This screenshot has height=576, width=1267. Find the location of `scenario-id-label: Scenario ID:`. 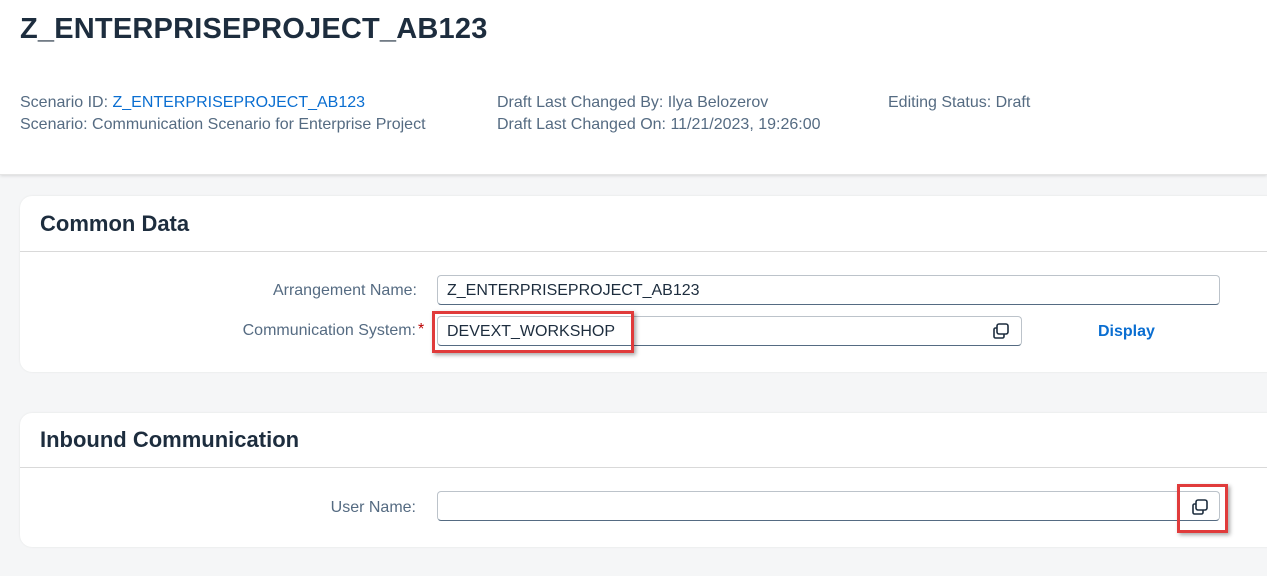

scenario-id-label: Scenario ID: is located at coordinates (64, 102).